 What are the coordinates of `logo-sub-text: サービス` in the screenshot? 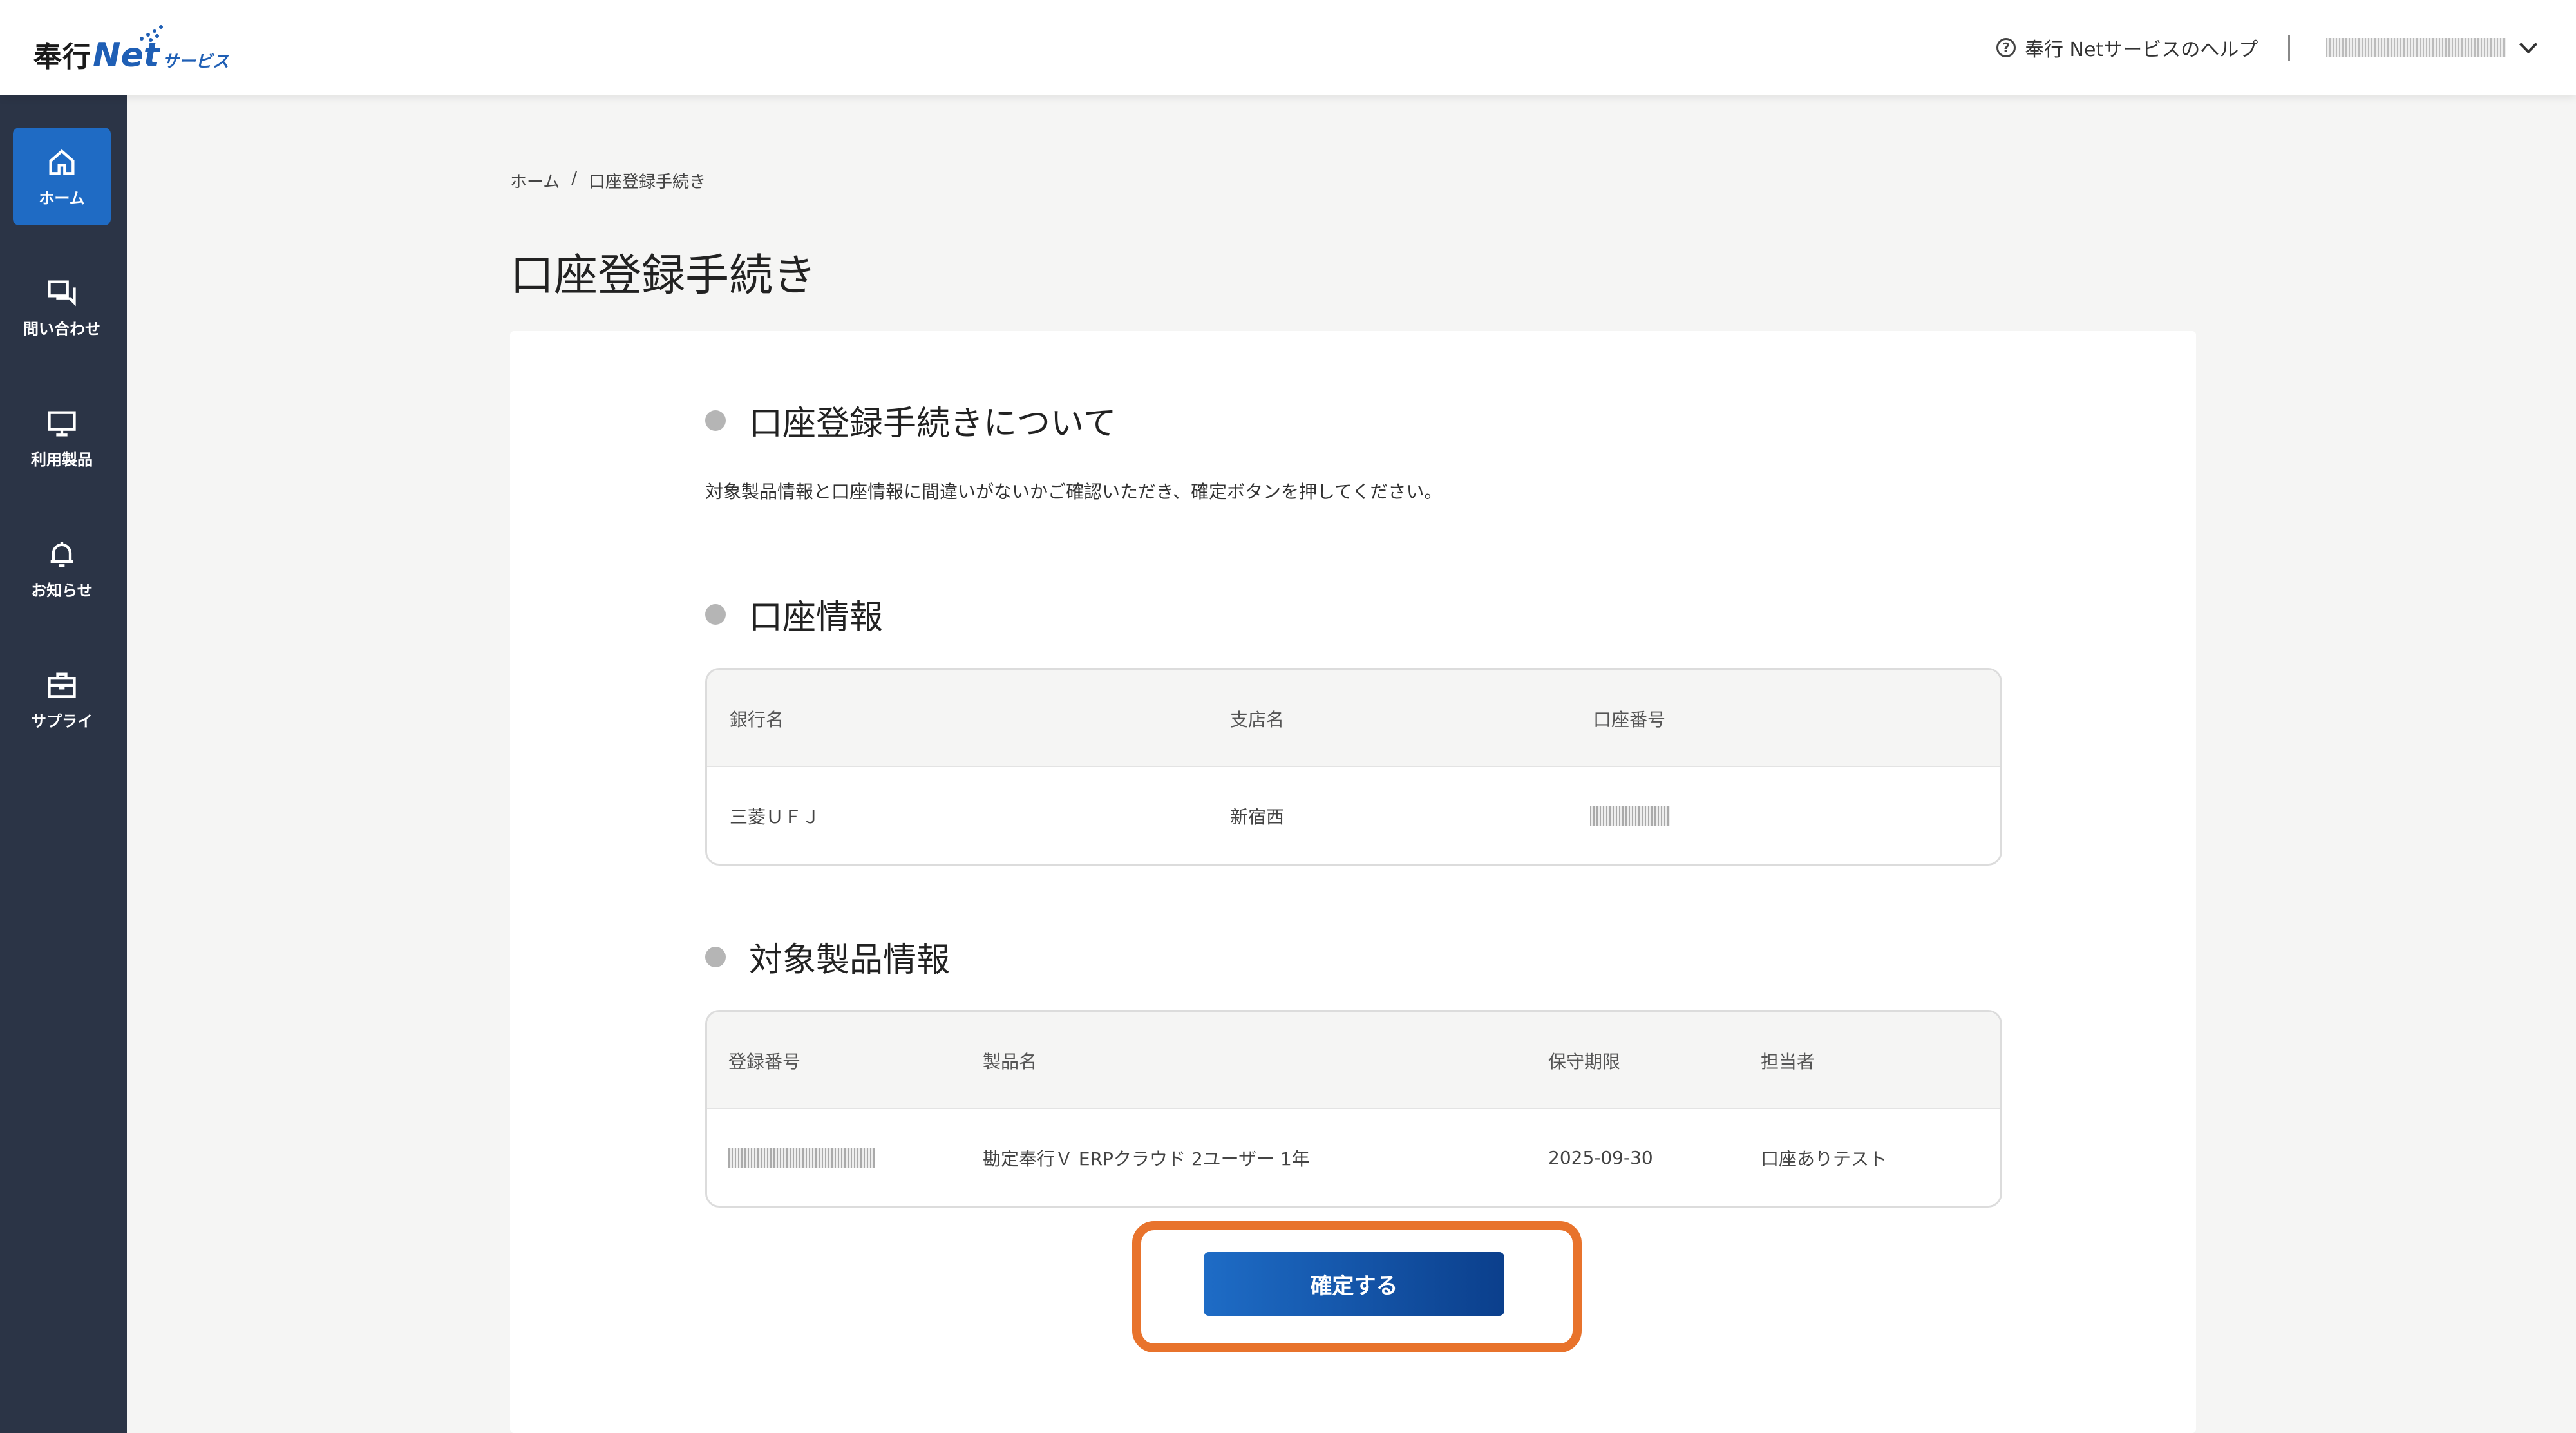 It's located at (195, 61).